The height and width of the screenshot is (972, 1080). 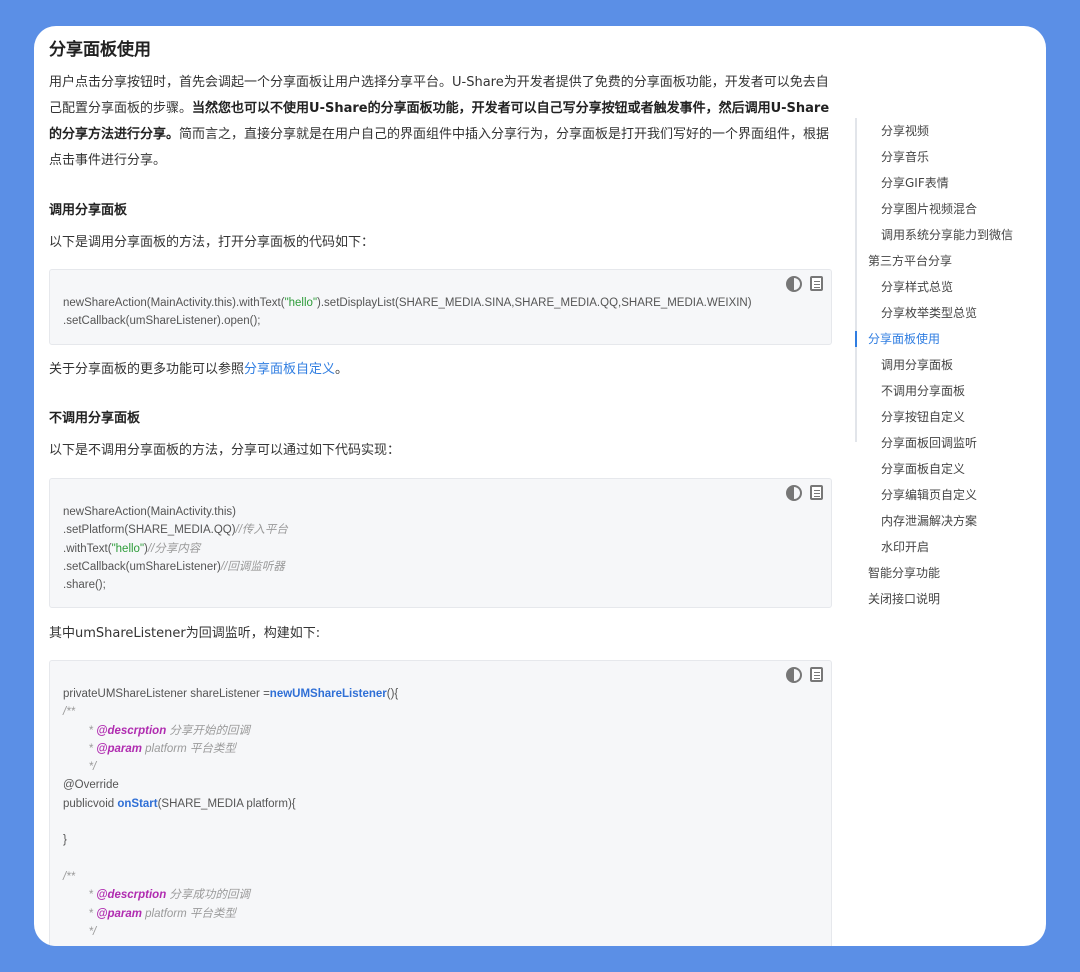 I want to click on toc-item: 第三方平台分享, so click(x=947, y=261).